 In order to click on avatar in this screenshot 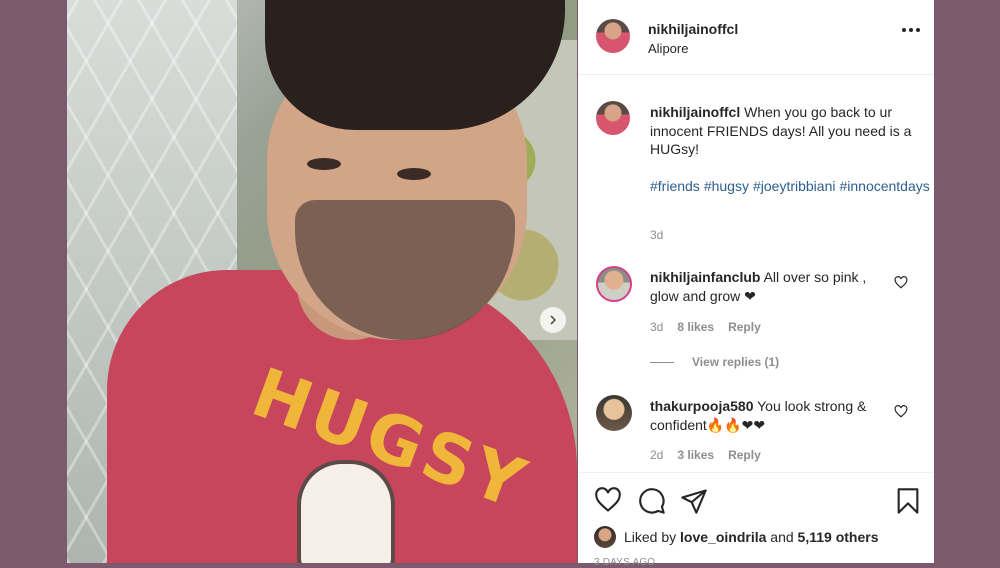, I will do `click(613, 36)`.